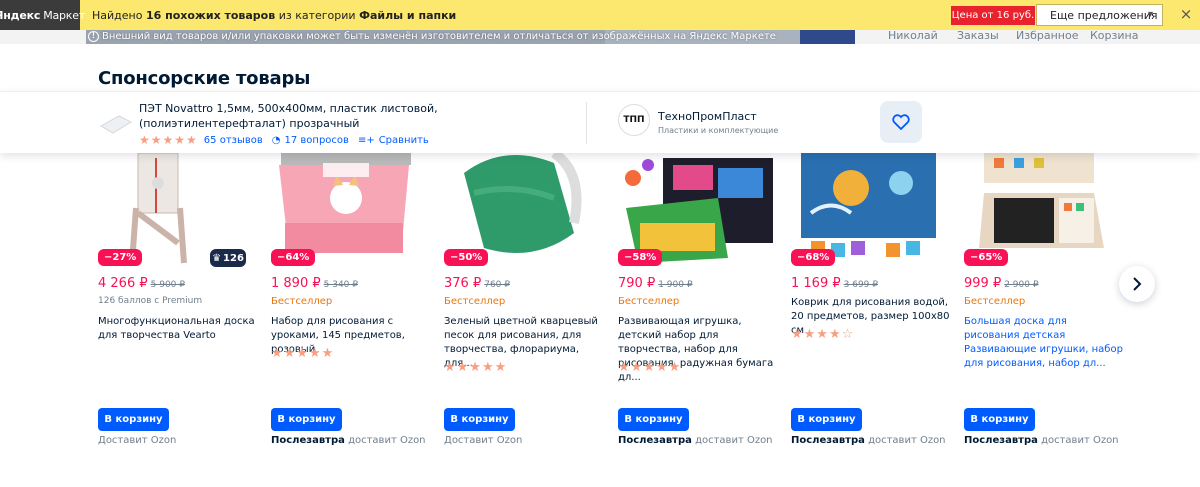 The height and width of the screenshot is (487, 1200). I want to click on close-icon: ×, so click(1186, 14).